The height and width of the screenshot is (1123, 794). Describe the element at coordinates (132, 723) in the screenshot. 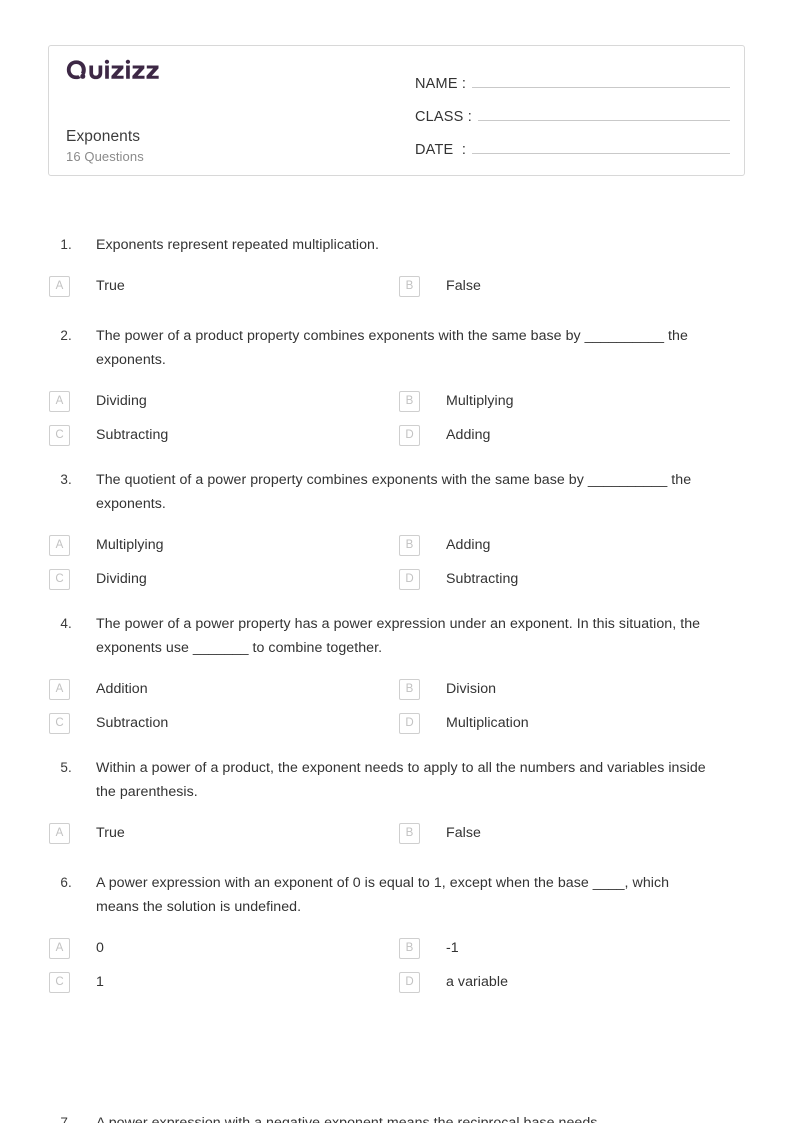

I see `option-text: Subtraction` at that location.